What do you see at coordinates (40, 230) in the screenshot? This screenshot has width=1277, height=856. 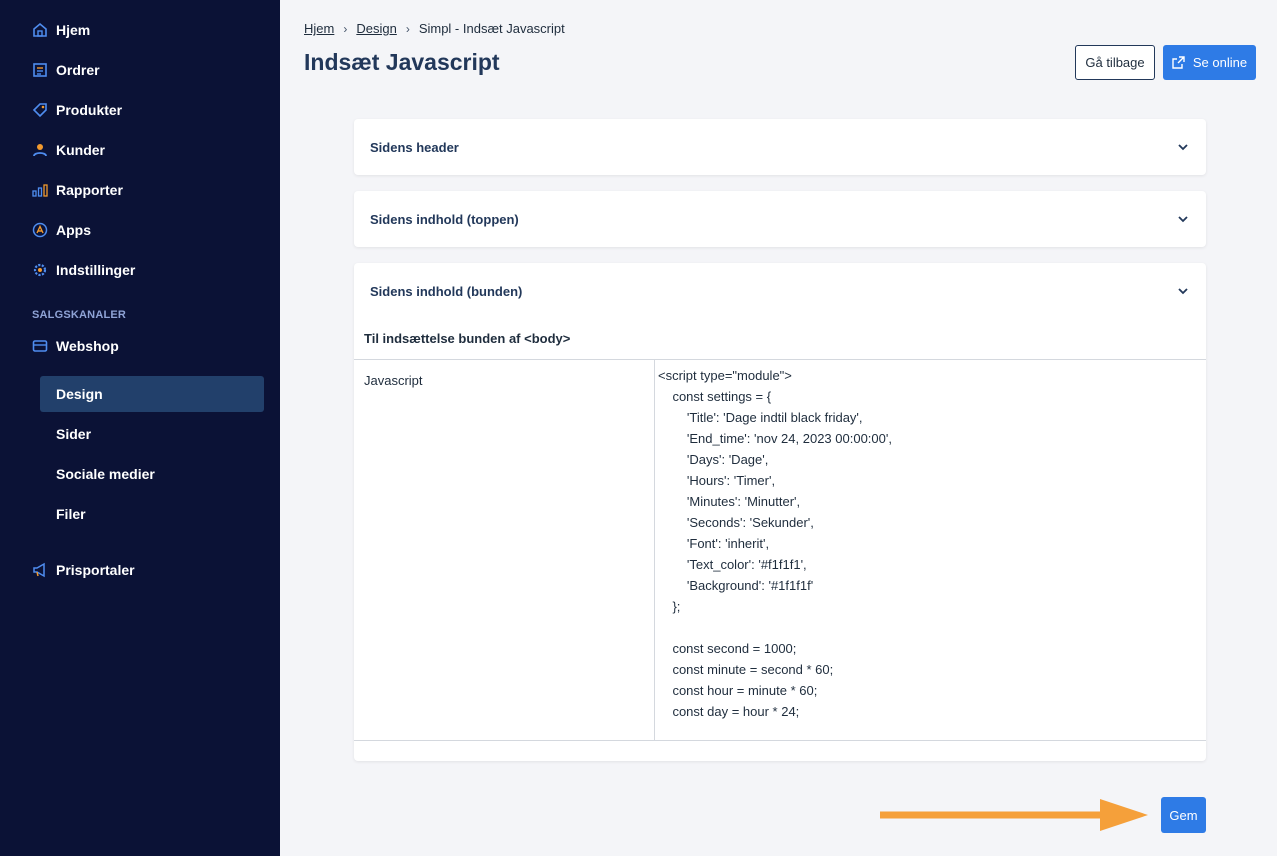 I see `apps-icon` at bounding box center [40, 230].